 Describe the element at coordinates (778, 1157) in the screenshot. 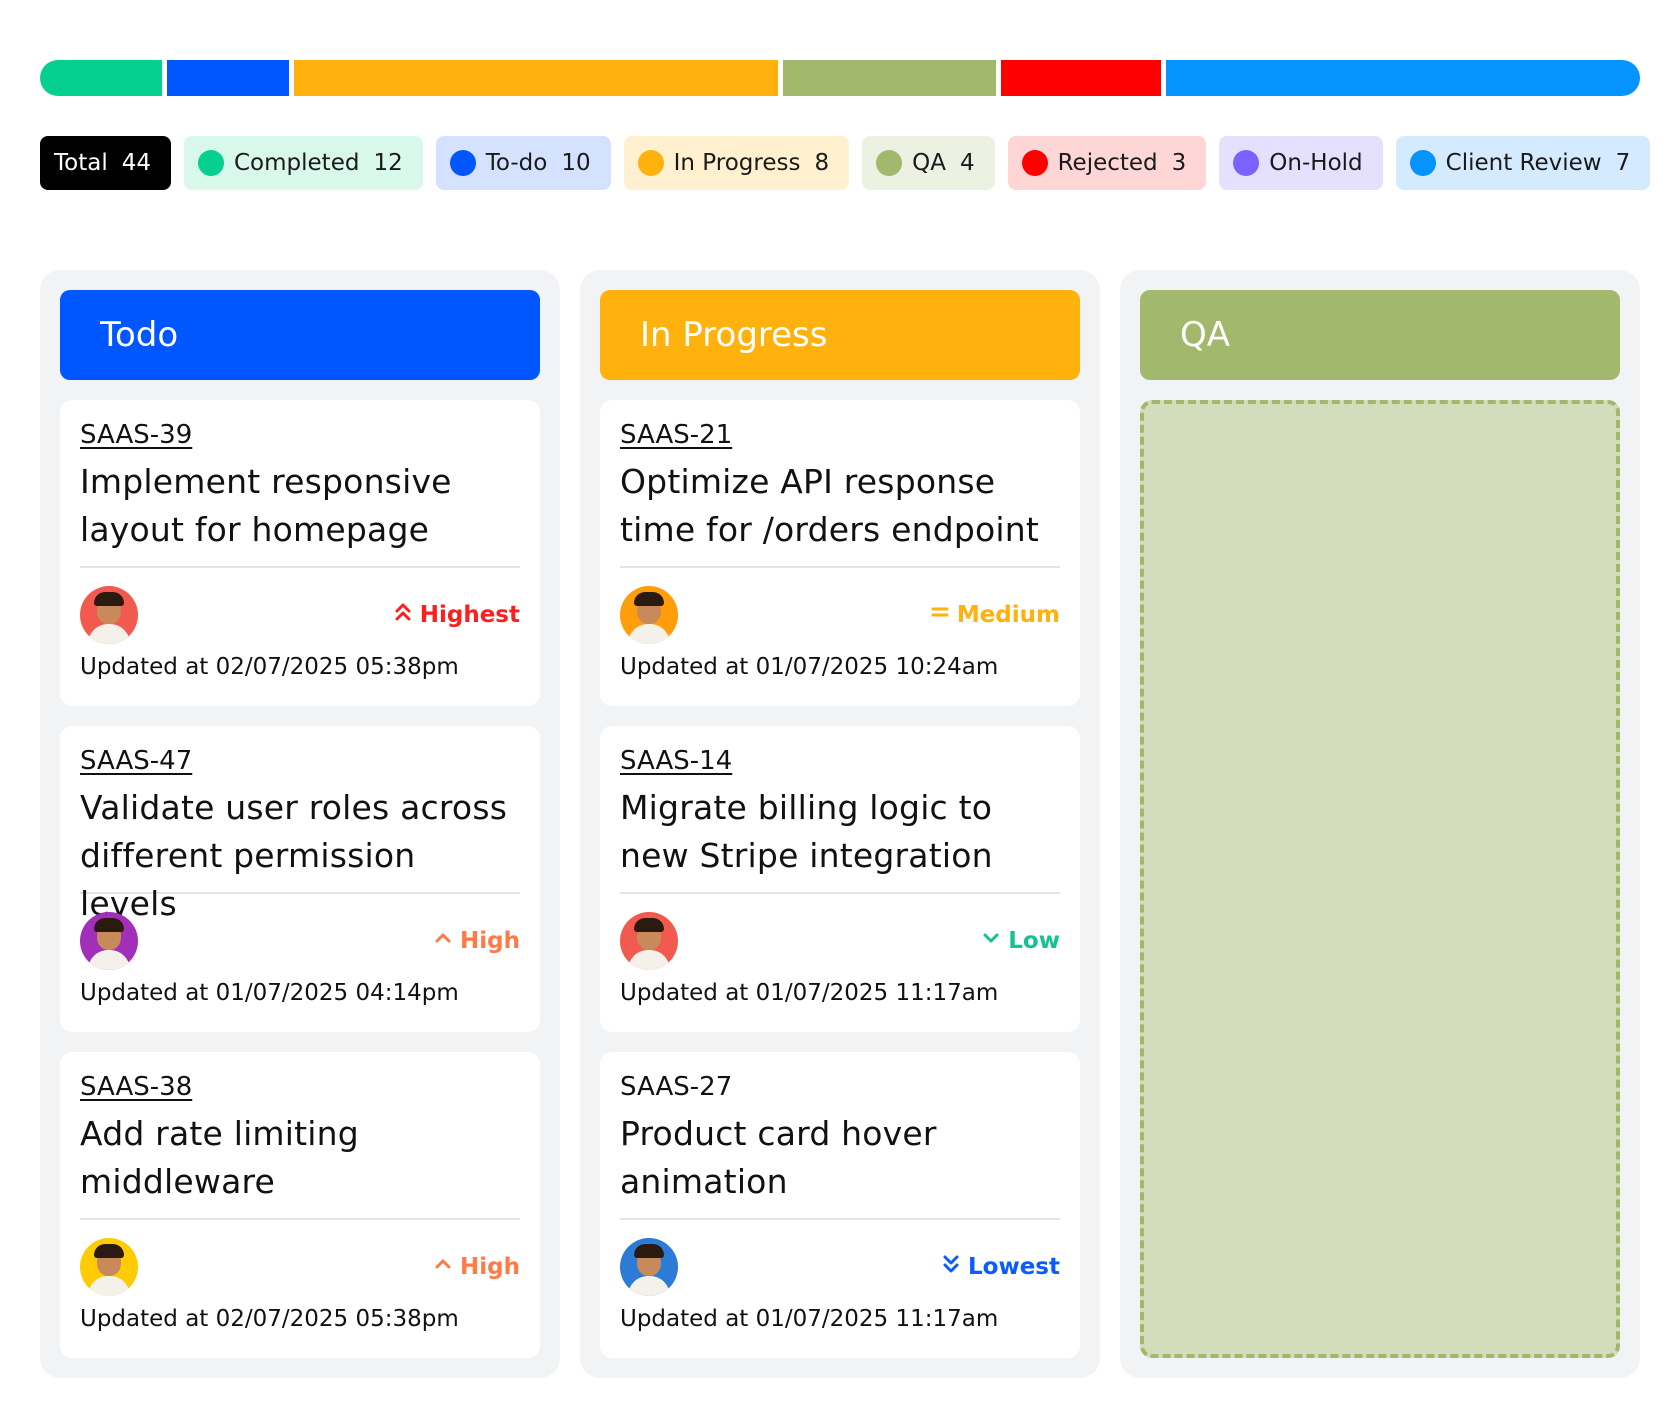

I see `task-title: Product card hover animation` at that location.